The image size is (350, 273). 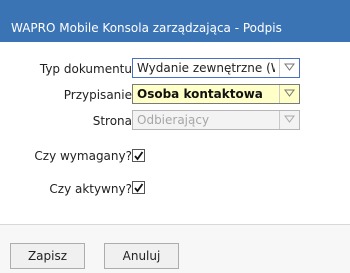 I want to click on side-select: Odbierający, so click(x=216, y=120).